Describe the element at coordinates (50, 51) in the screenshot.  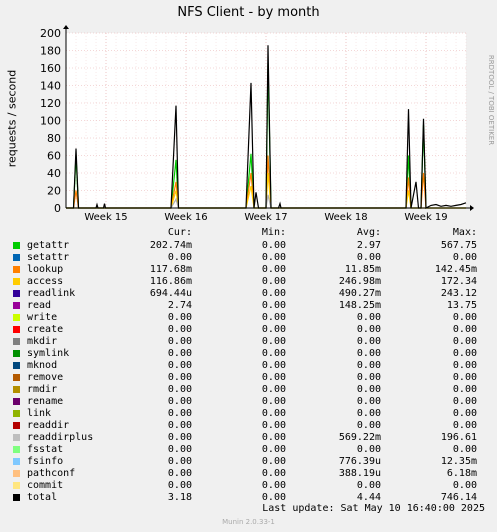
I see `y-tick-label: 180` at that location.